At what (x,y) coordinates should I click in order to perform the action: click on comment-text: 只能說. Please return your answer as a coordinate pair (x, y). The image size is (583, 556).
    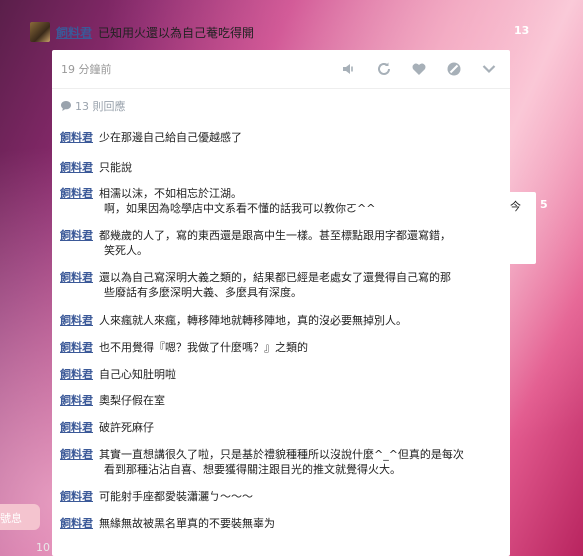
    Looking at the image, I should click on (115, 167).